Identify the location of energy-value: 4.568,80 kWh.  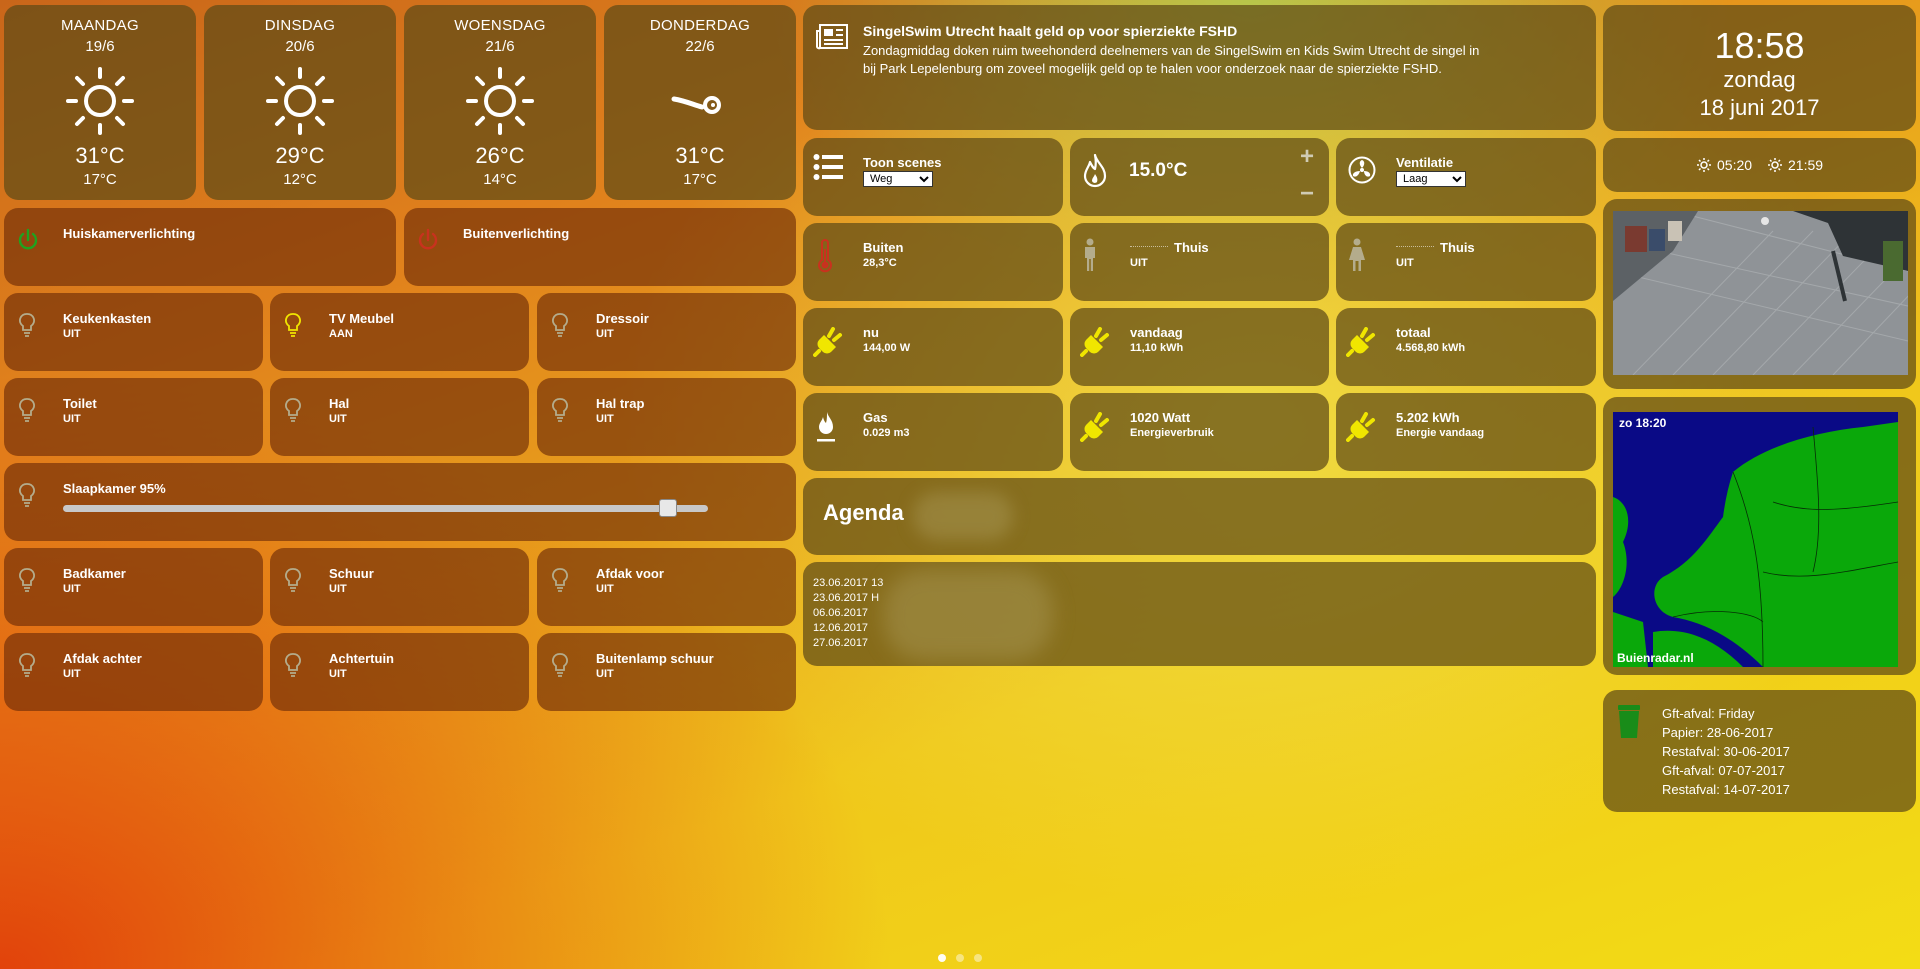
(1431, 348).